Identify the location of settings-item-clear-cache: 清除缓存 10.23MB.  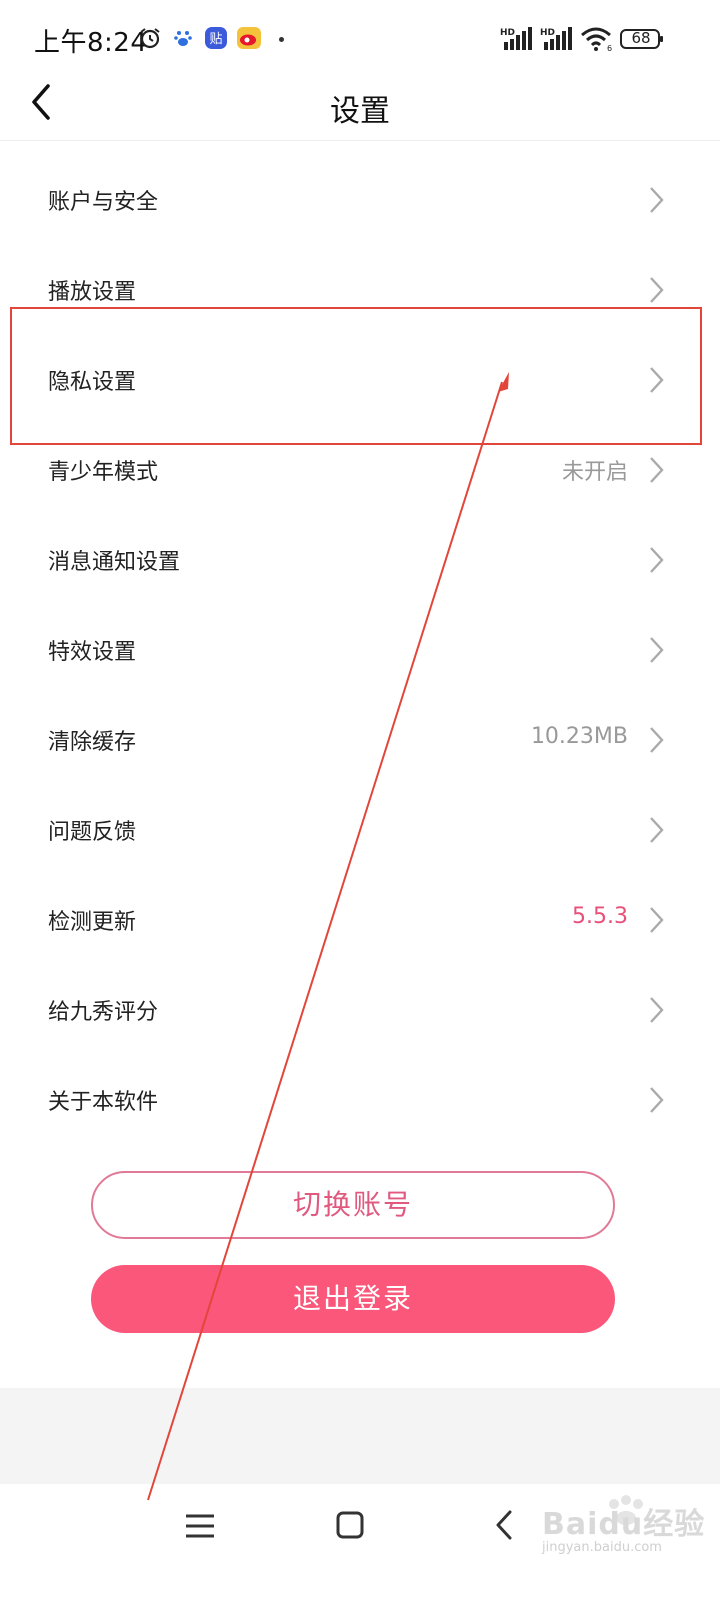
(360, 739).